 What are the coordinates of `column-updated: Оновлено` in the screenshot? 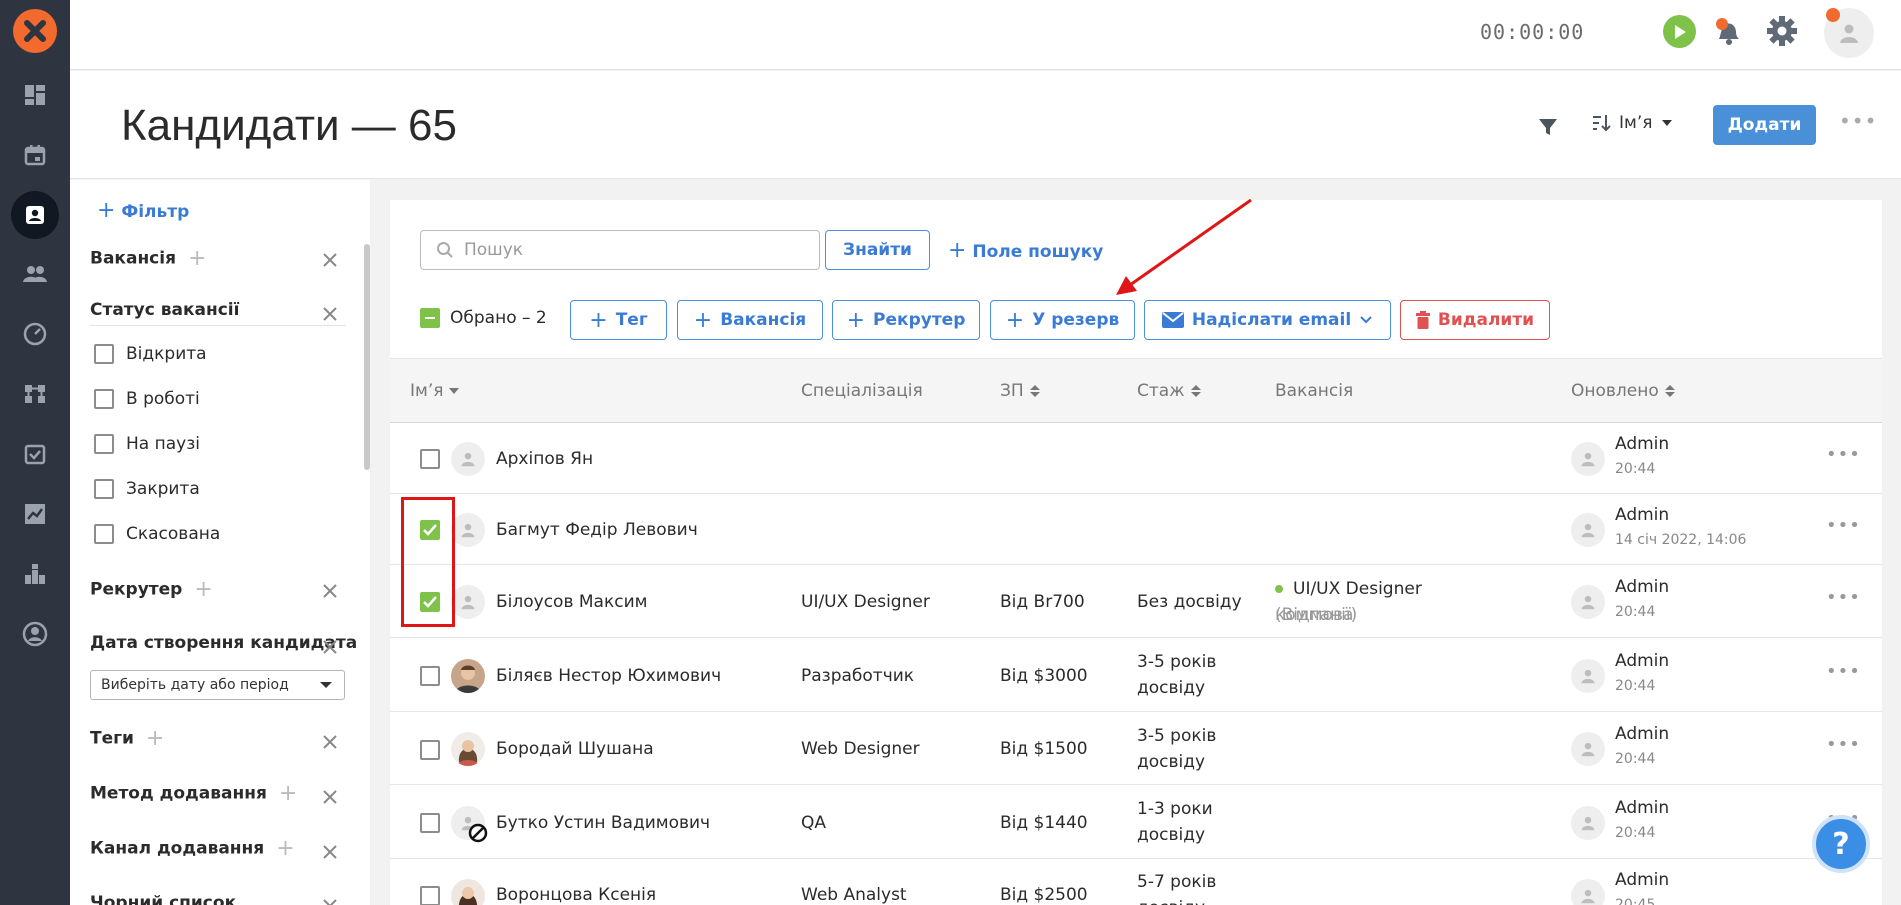 It's located at (1623, 391).